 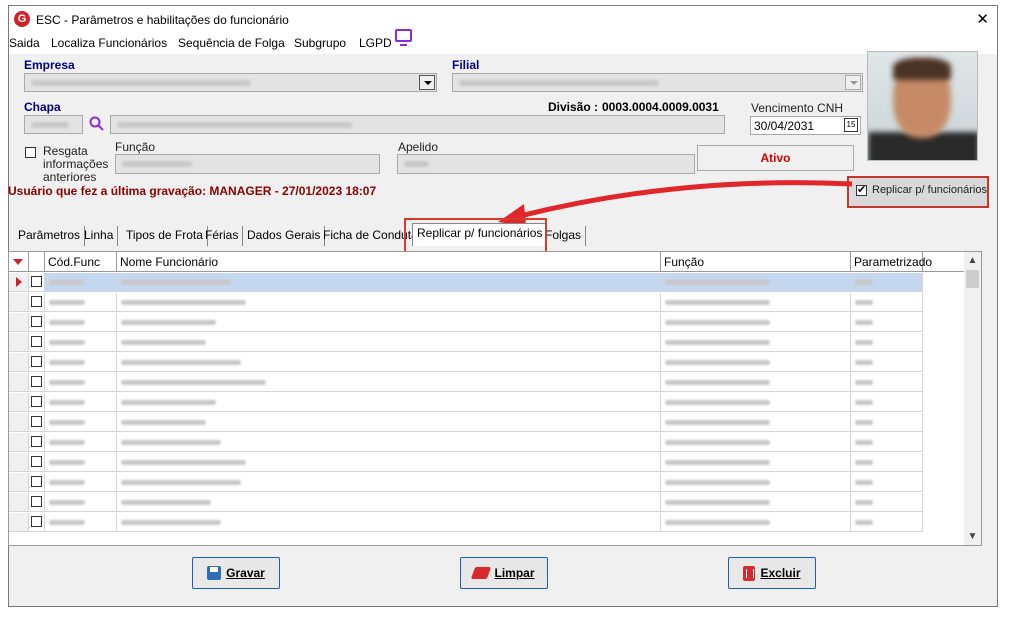 I want to click on status-badge: Ativo, so click(x=775, y=158).